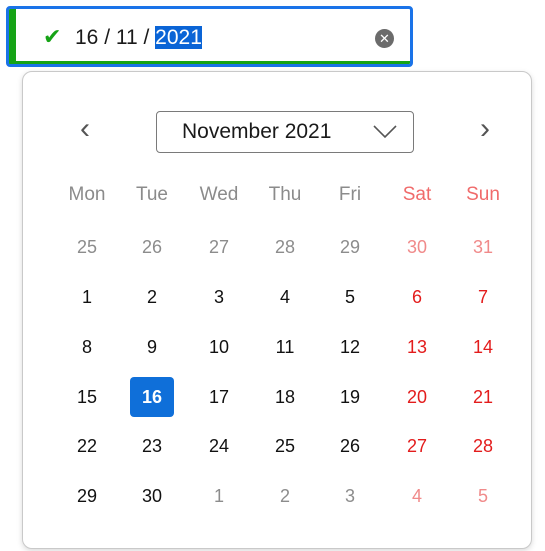  What do you see at coordinates (285, 347) in the screenshot?
I see `calendar-day: 11` at bounding box center [285, 347].